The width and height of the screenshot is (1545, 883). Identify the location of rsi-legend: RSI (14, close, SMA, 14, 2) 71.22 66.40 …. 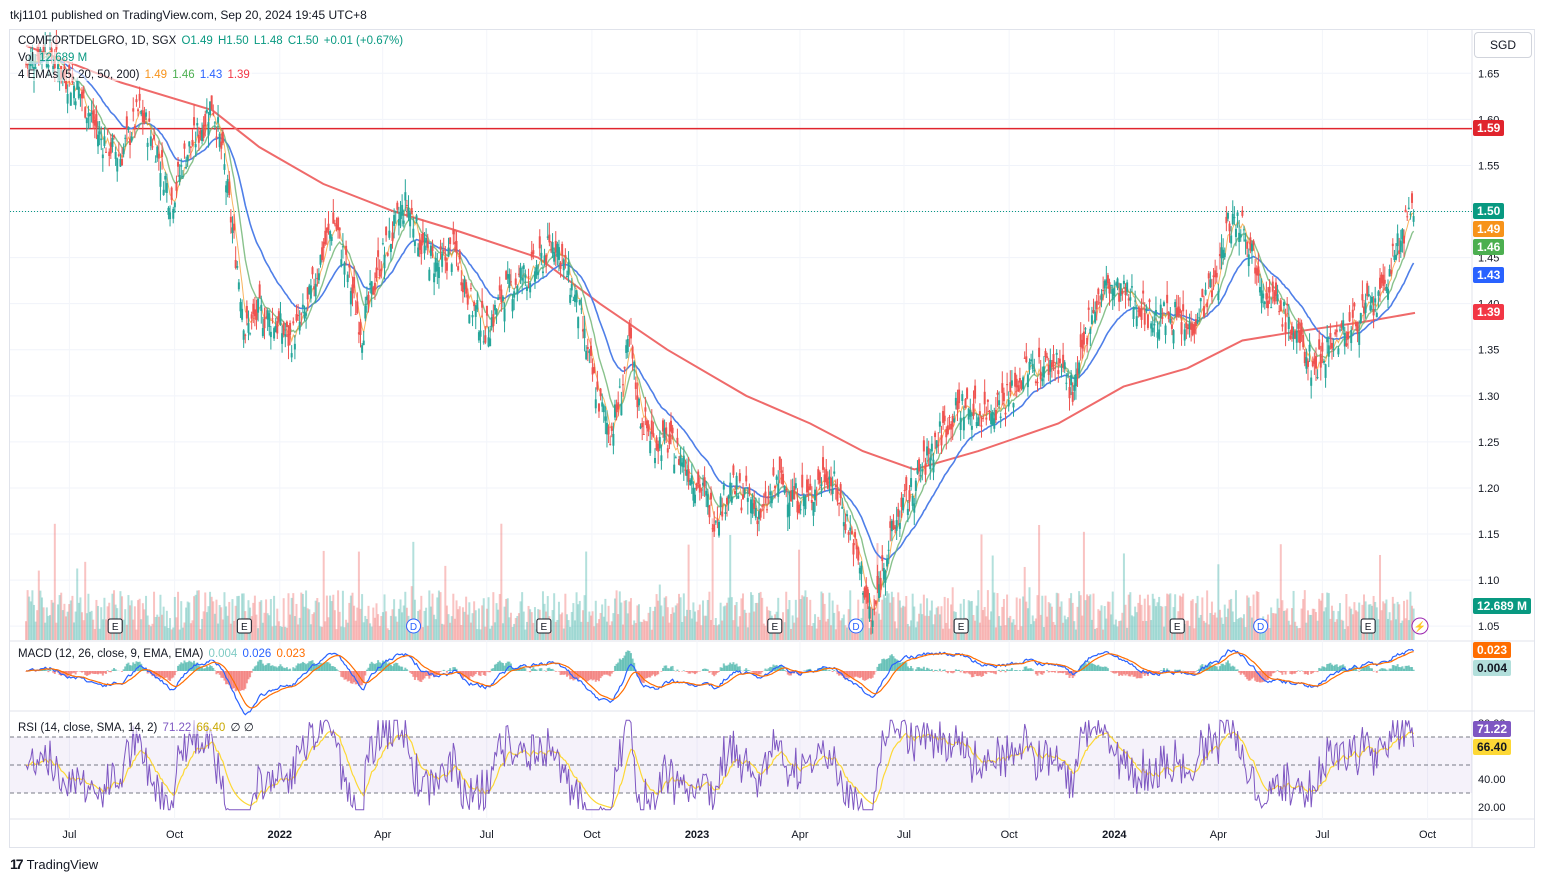
(137, 727).